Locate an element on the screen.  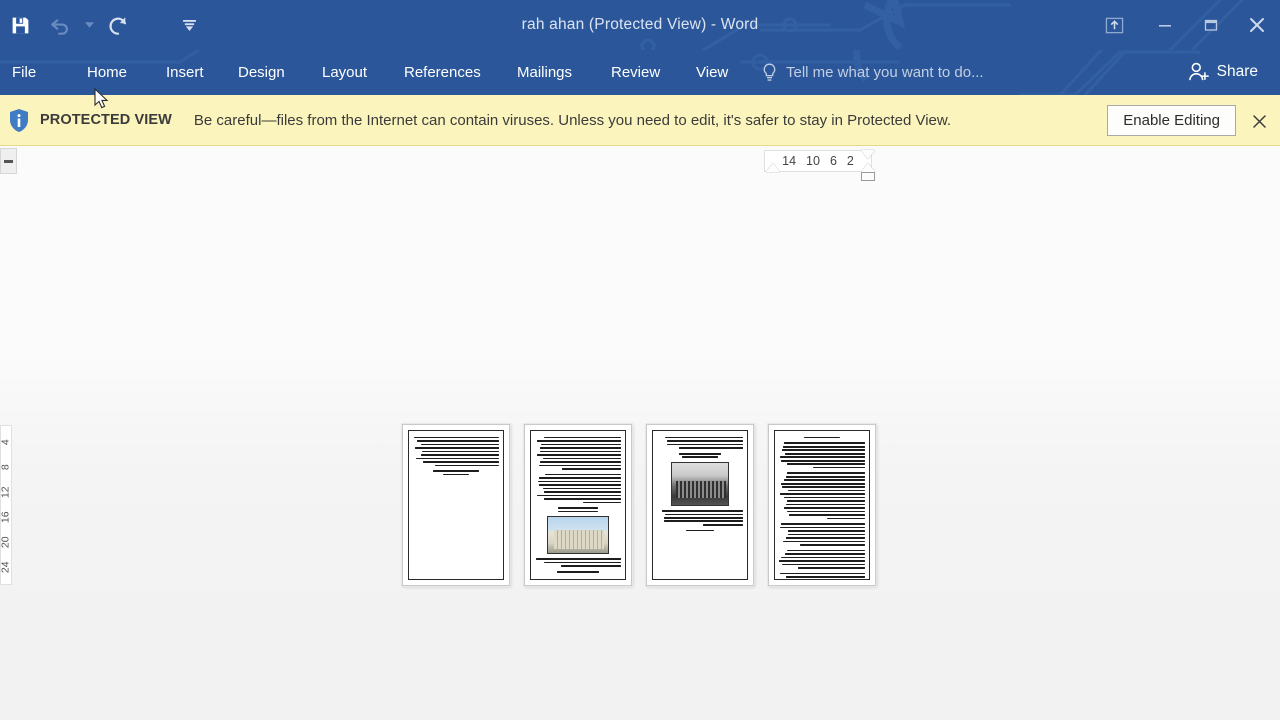
close-protected-view-bar-button is located at coordinates (1259, 121).